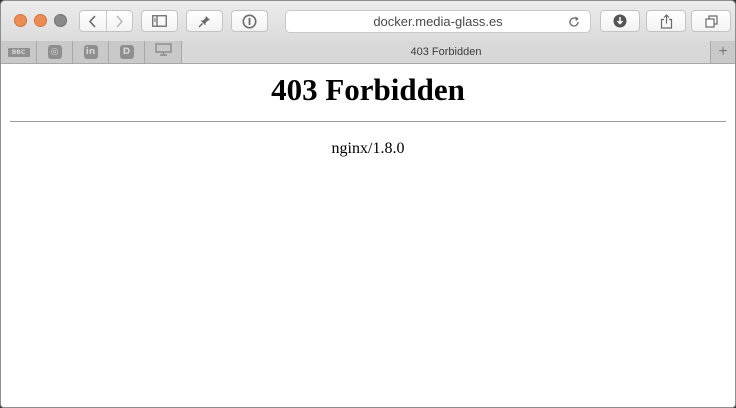 Image resolution: width=736 pixels, height=408 pixels. I want to click on pushpin-icon, so click(204, 21).